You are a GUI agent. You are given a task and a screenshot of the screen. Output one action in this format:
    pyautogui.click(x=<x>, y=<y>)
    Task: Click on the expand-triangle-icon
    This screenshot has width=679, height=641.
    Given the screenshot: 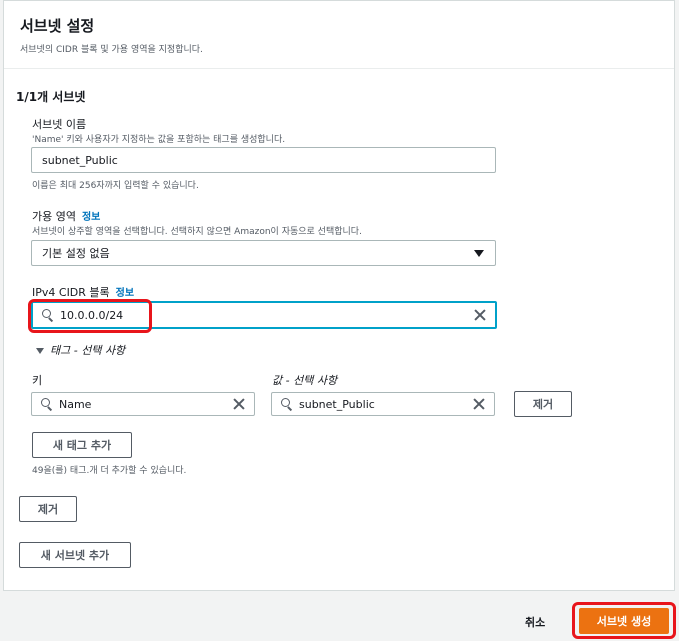 What is the action you would take?
    pyautogui.click(x=40, y=351)
    